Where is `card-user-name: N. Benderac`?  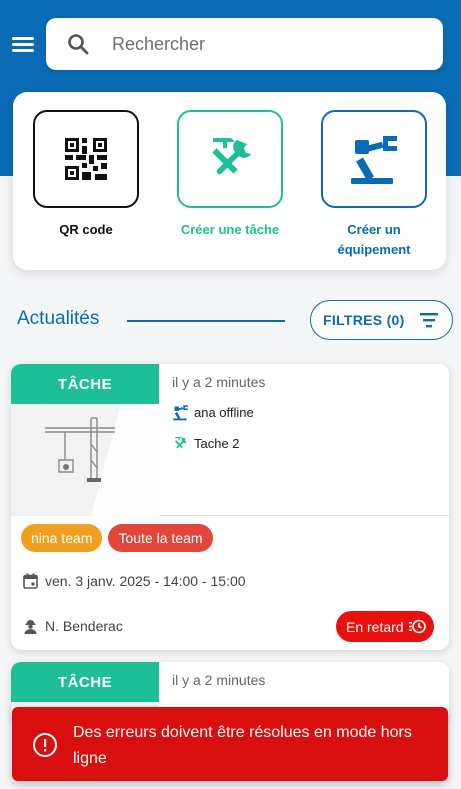
card-user-name: N. Benderac is located at coordinates (84, 626).